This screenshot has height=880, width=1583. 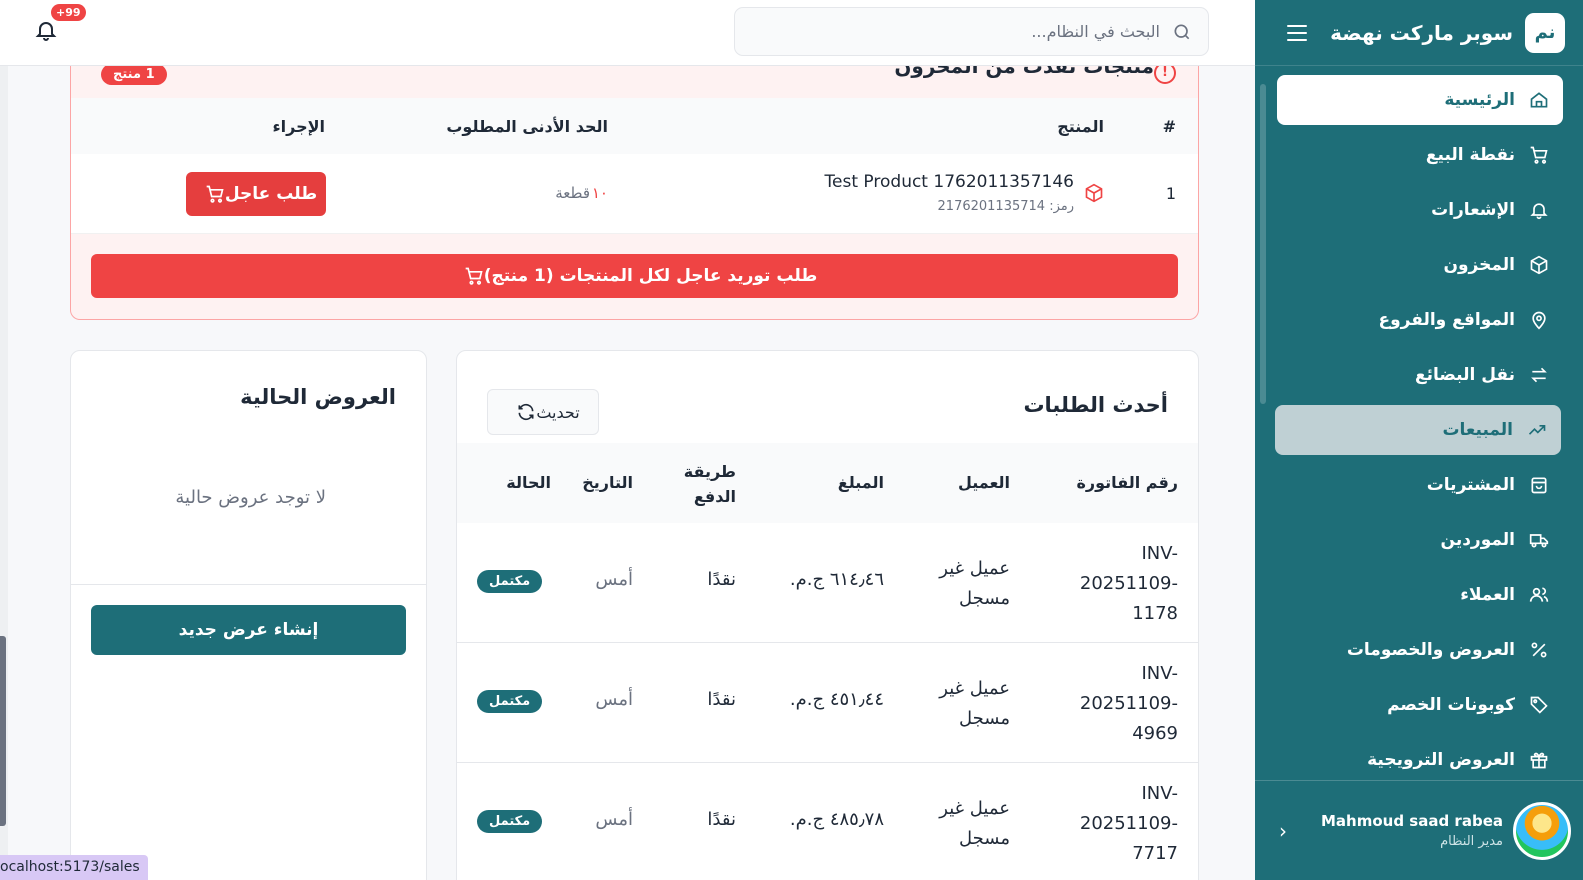 What do you see at coordinates (1479, 100) in the screenshot?
I see `sidebar-item-label: الرئيسية` at bounding box center [1479, 100].